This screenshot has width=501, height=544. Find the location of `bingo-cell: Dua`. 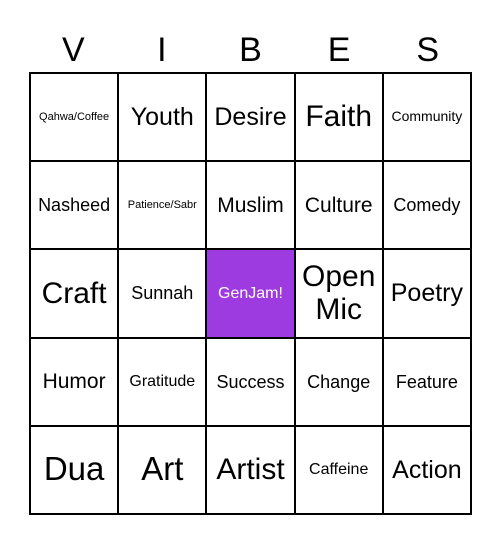

bingo-cell: Dua is located at coordinates (74, 469).